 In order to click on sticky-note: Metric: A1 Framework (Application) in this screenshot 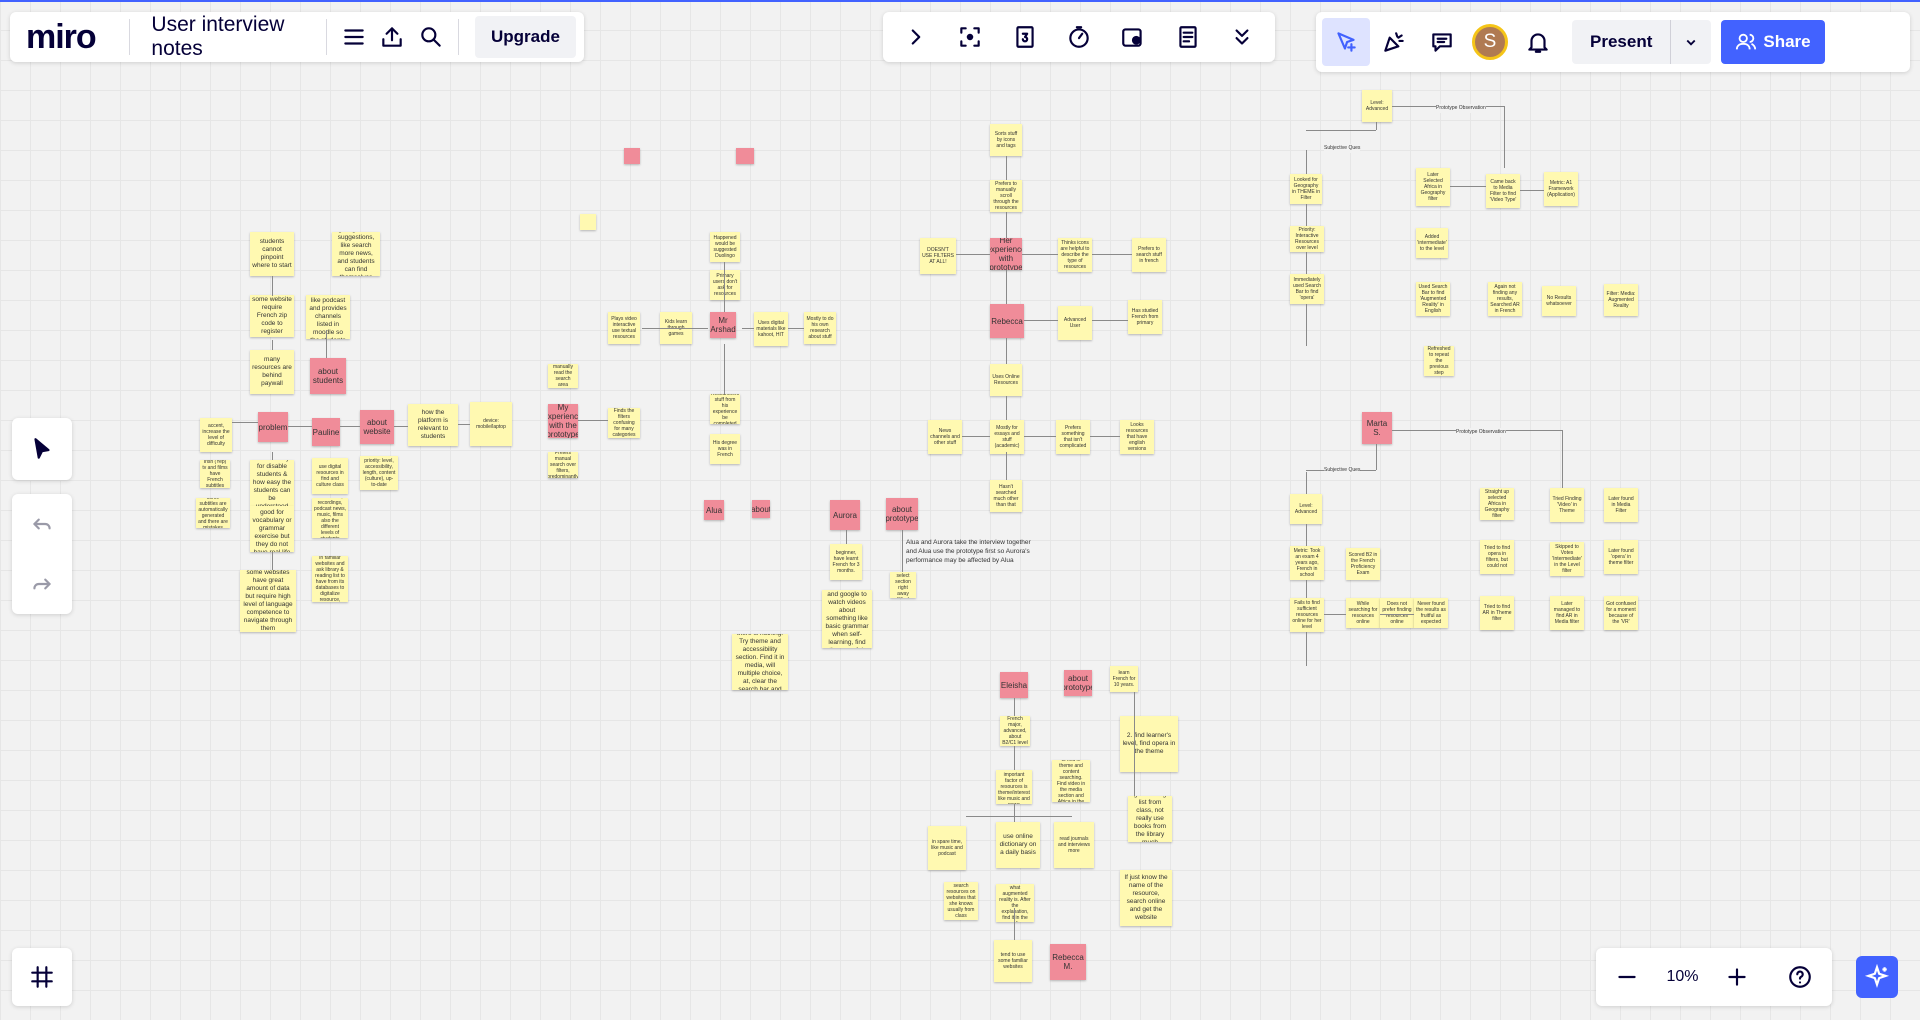, I will do `click(1561, 189)`.